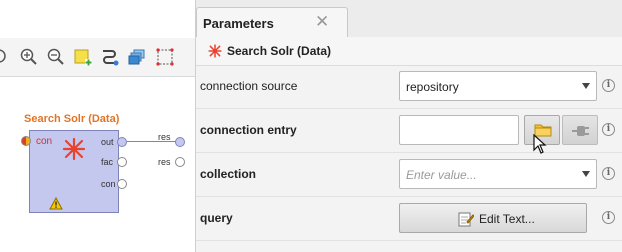 This screenshot has height=252, width=622. What do you see at coordinates (122, 162) in the screenshot?
I see `output-port-fac` at bounding box center [122, 162].